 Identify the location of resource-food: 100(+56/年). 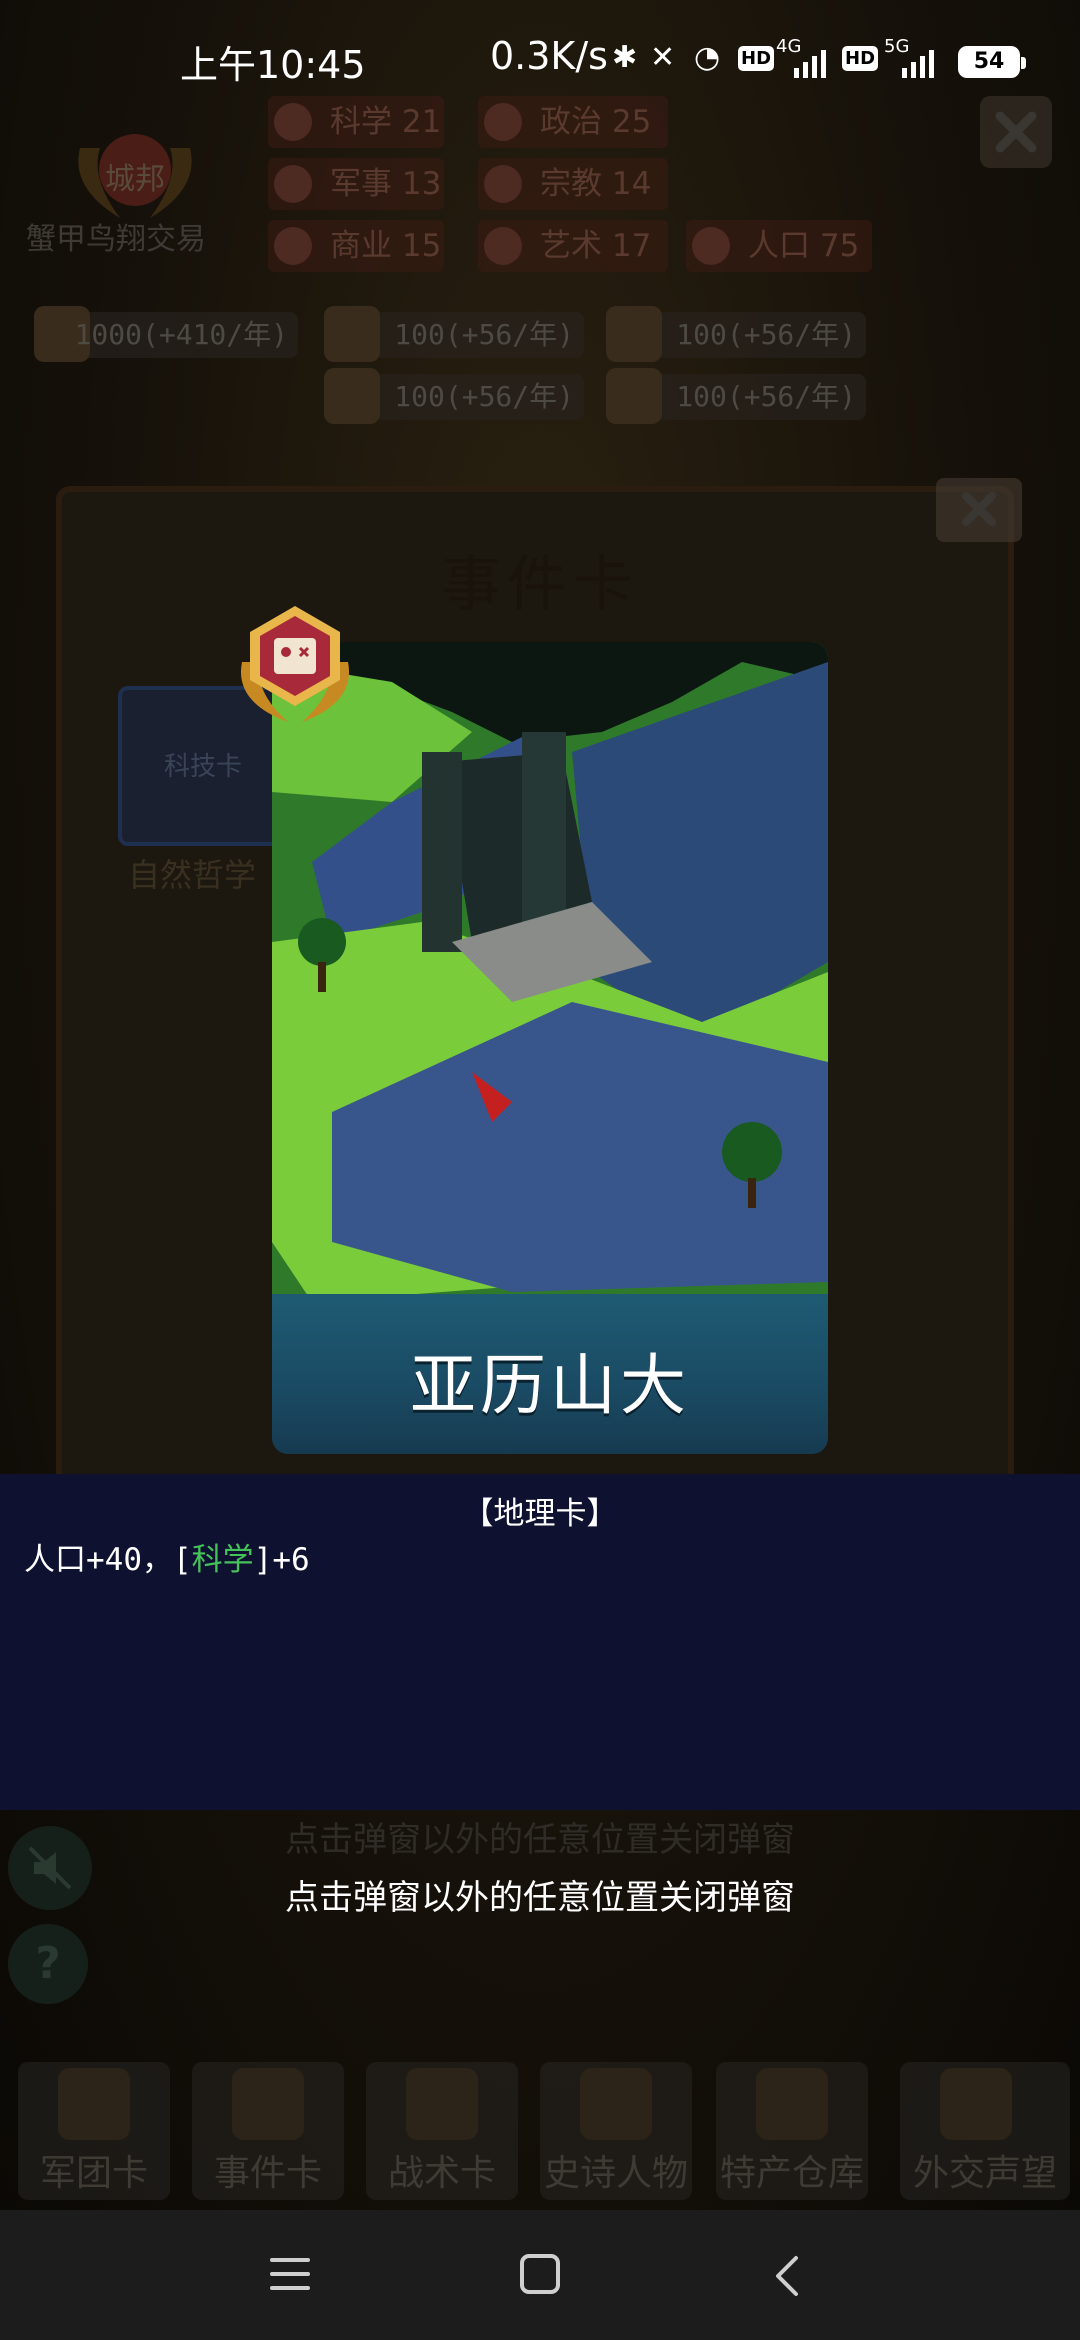
(736, 396).